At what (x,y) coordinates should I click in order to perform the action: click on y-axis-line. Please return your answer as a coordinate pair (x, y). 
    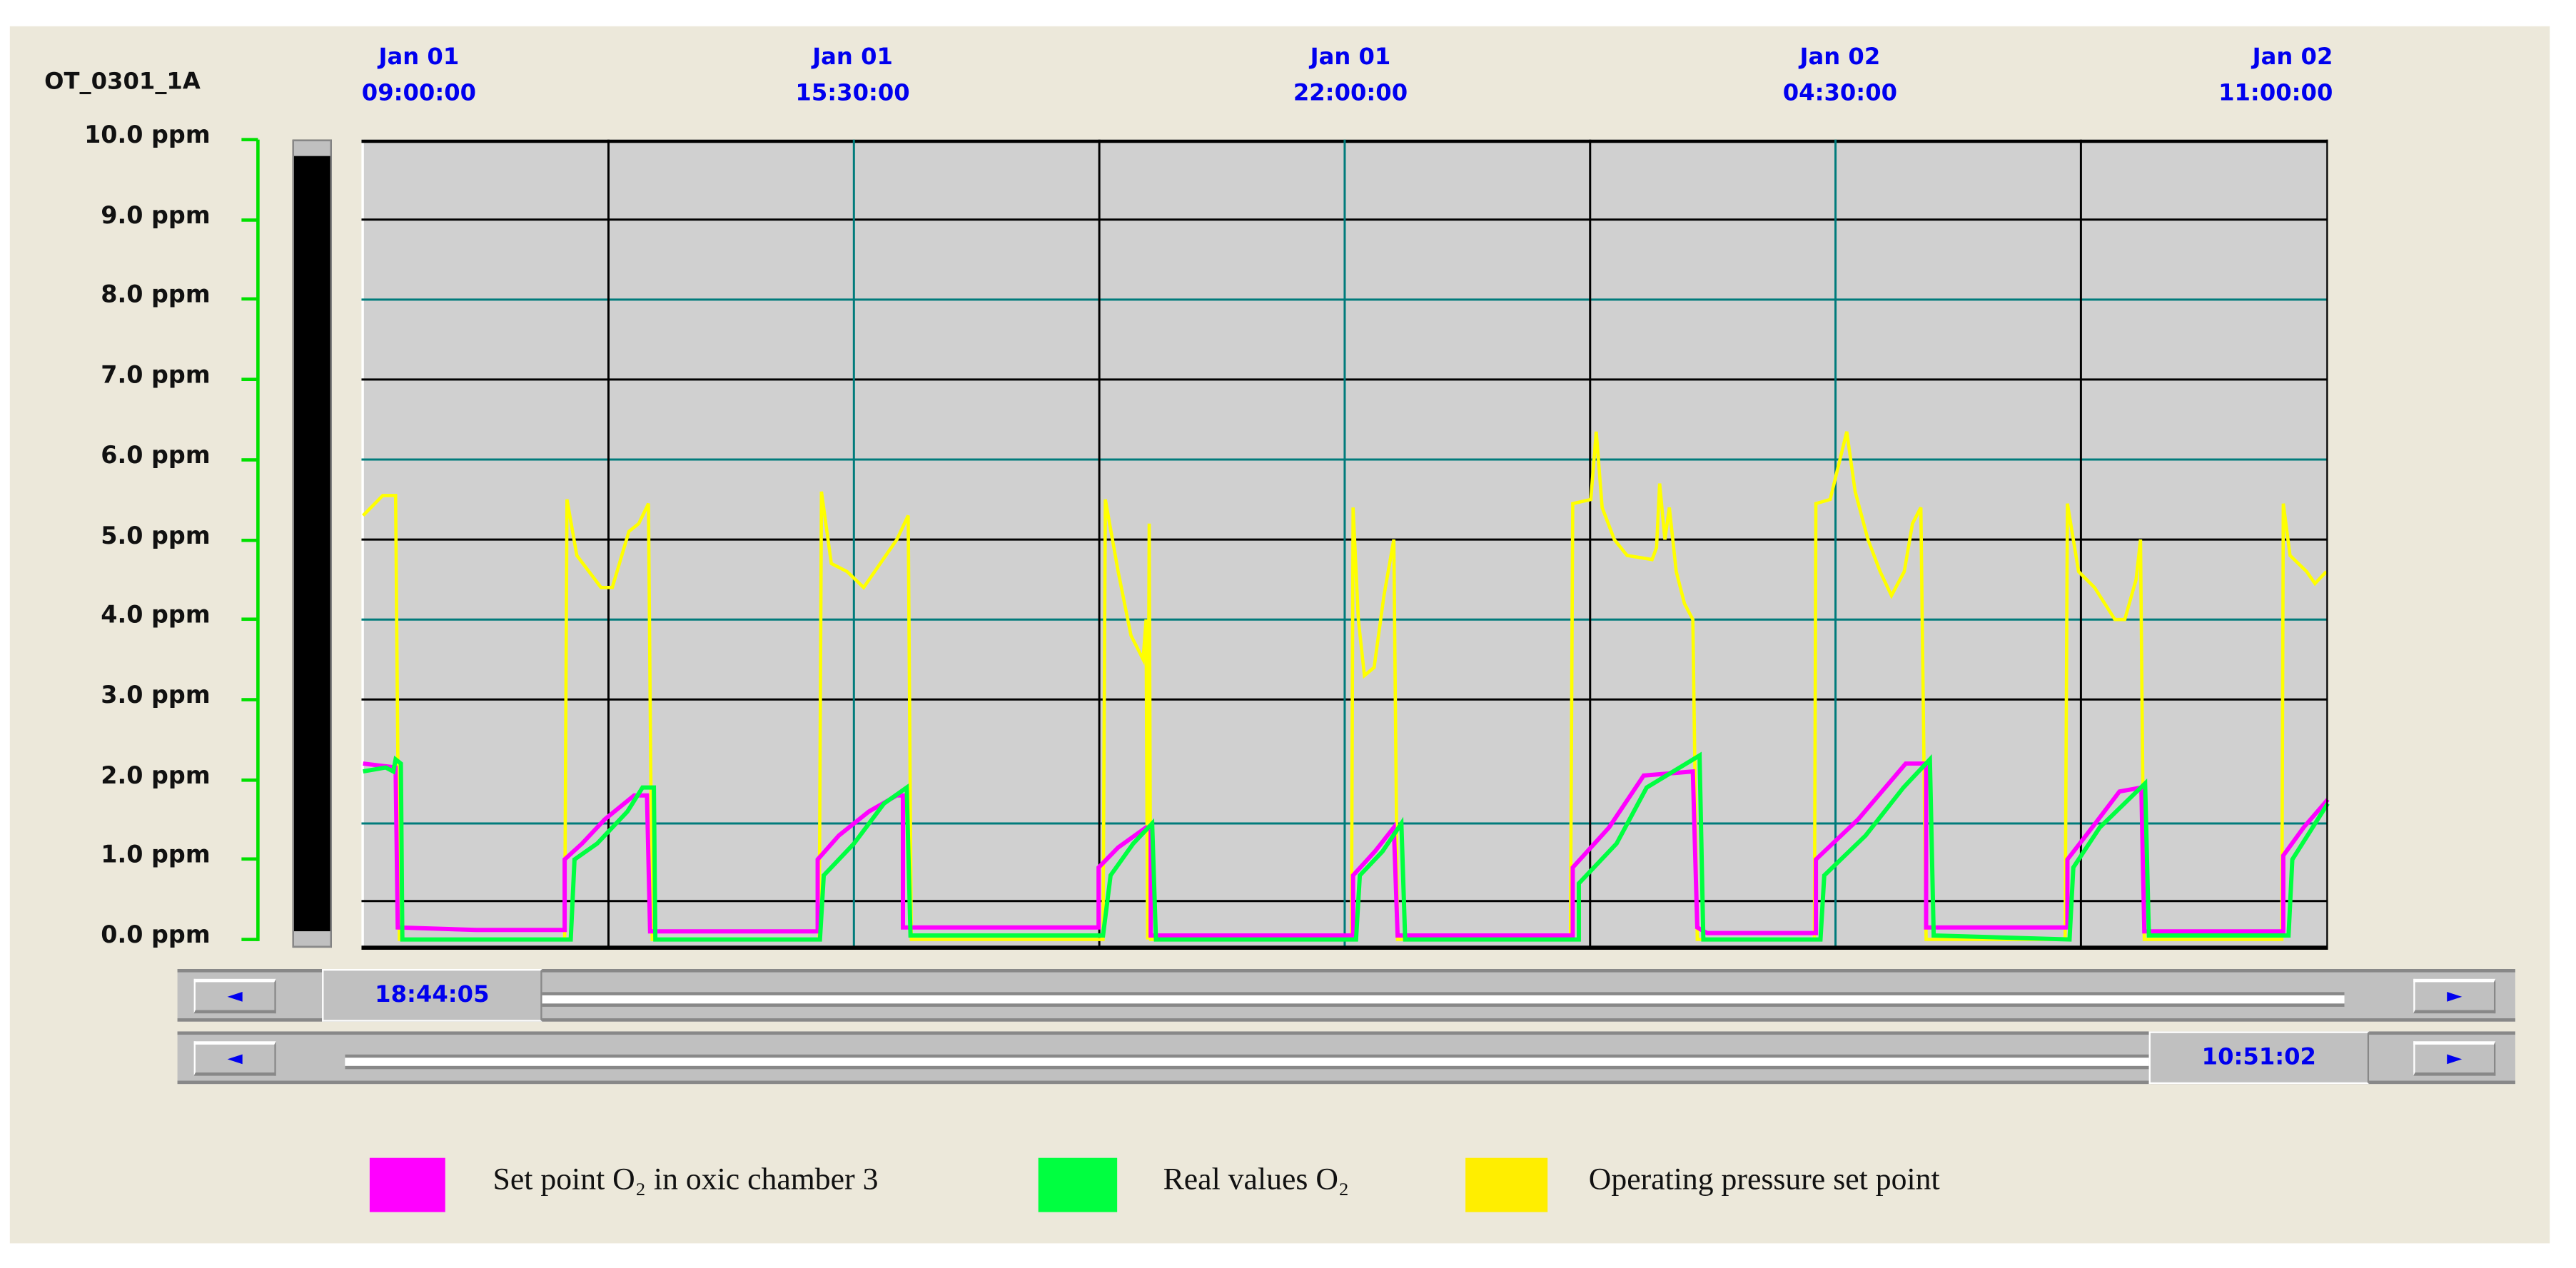
    Looking at the image, I should click on (258, 540).